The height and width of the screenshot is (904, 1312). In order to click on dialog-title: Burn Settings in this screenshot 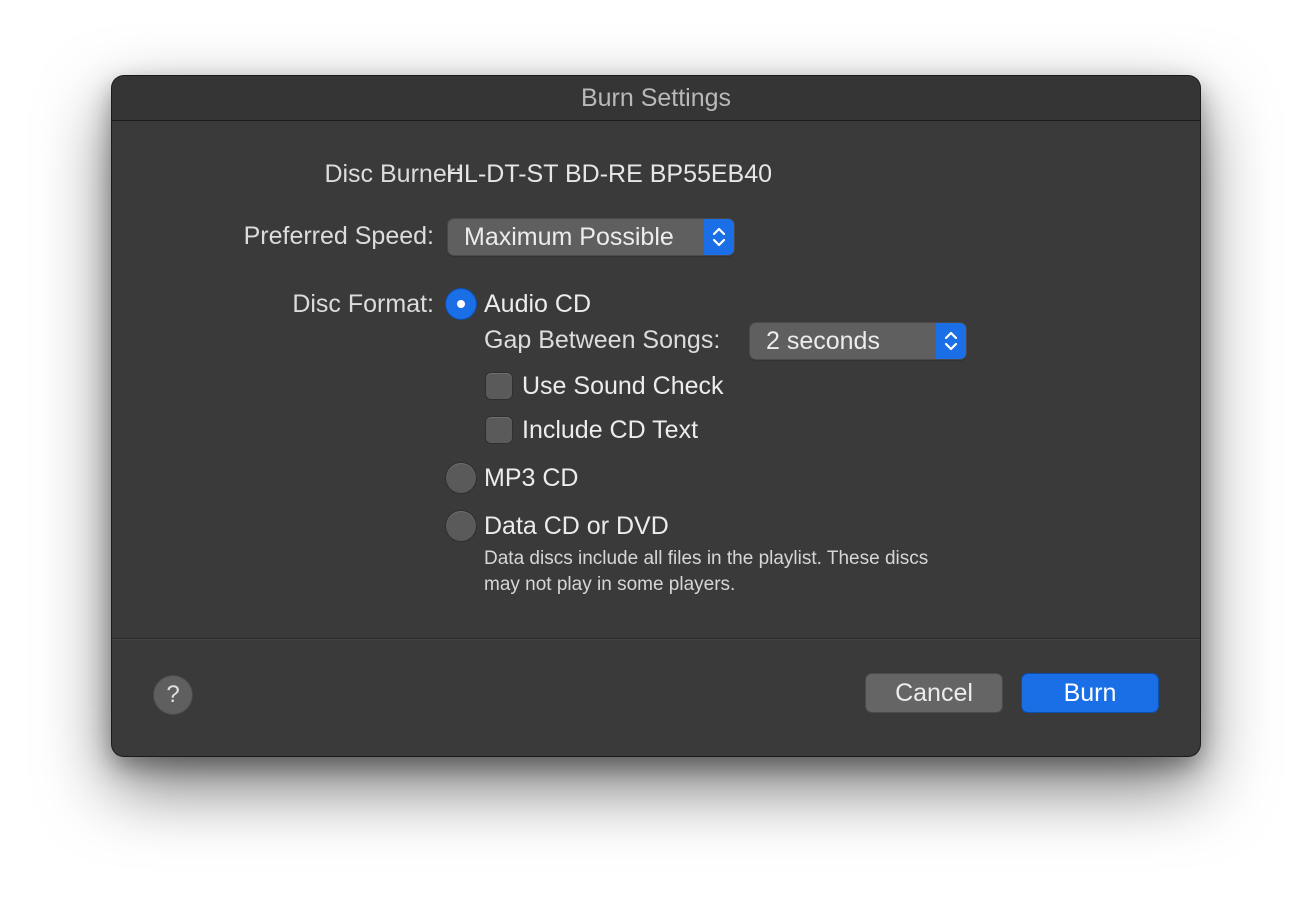, I will do `click(656, 97)`.